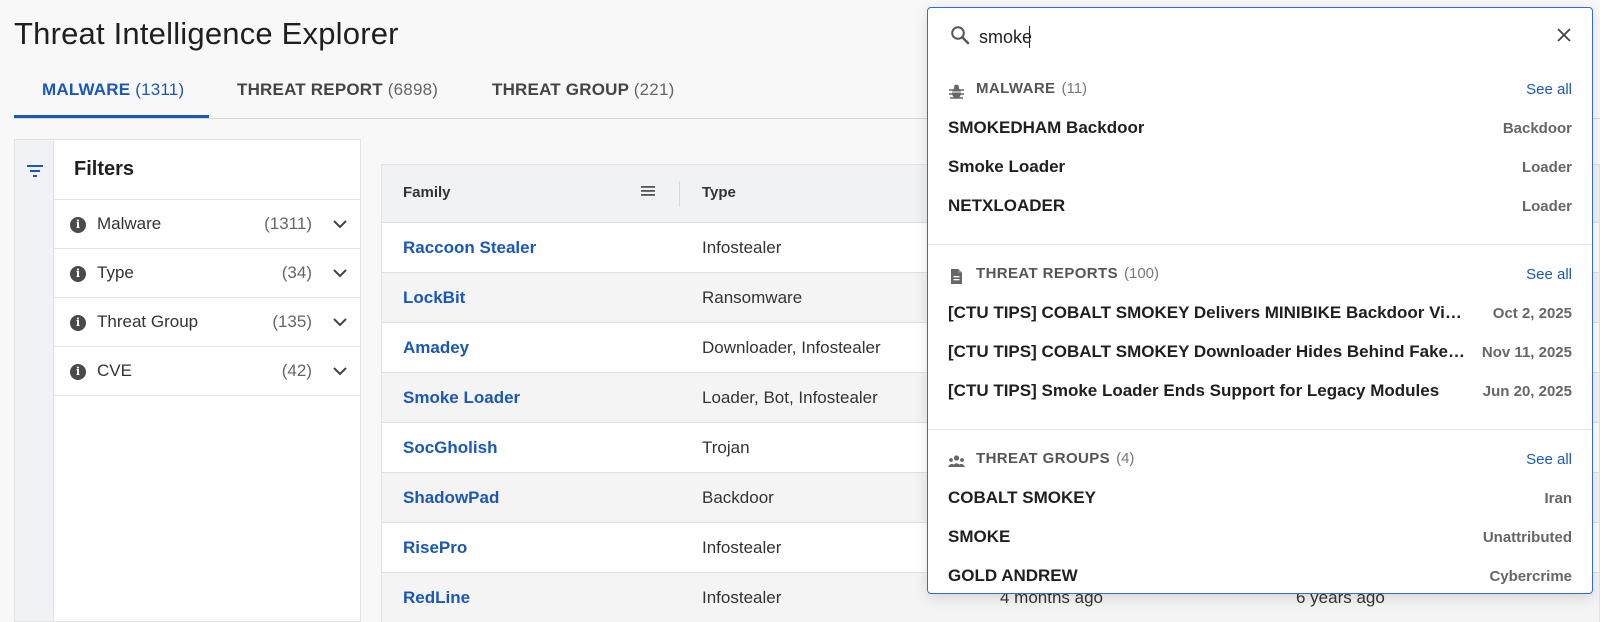 The height and width of the screenshot is (622, 1600). I want to click on family-link: RisePro, so click(435, 548).